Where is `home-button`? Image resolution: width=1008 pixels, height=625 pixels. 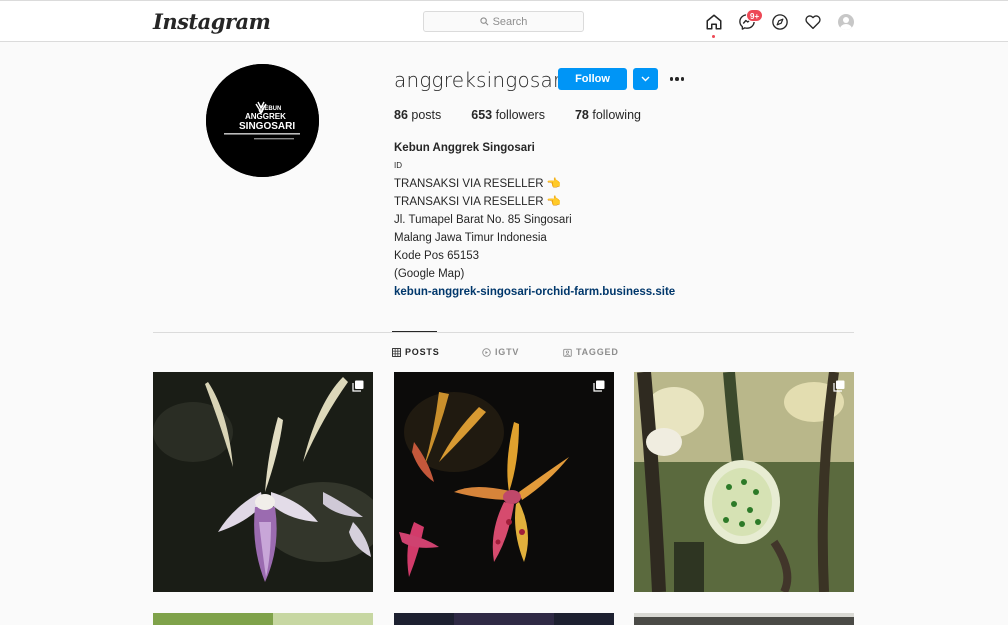 home-button is located at coordinates (714, 25).